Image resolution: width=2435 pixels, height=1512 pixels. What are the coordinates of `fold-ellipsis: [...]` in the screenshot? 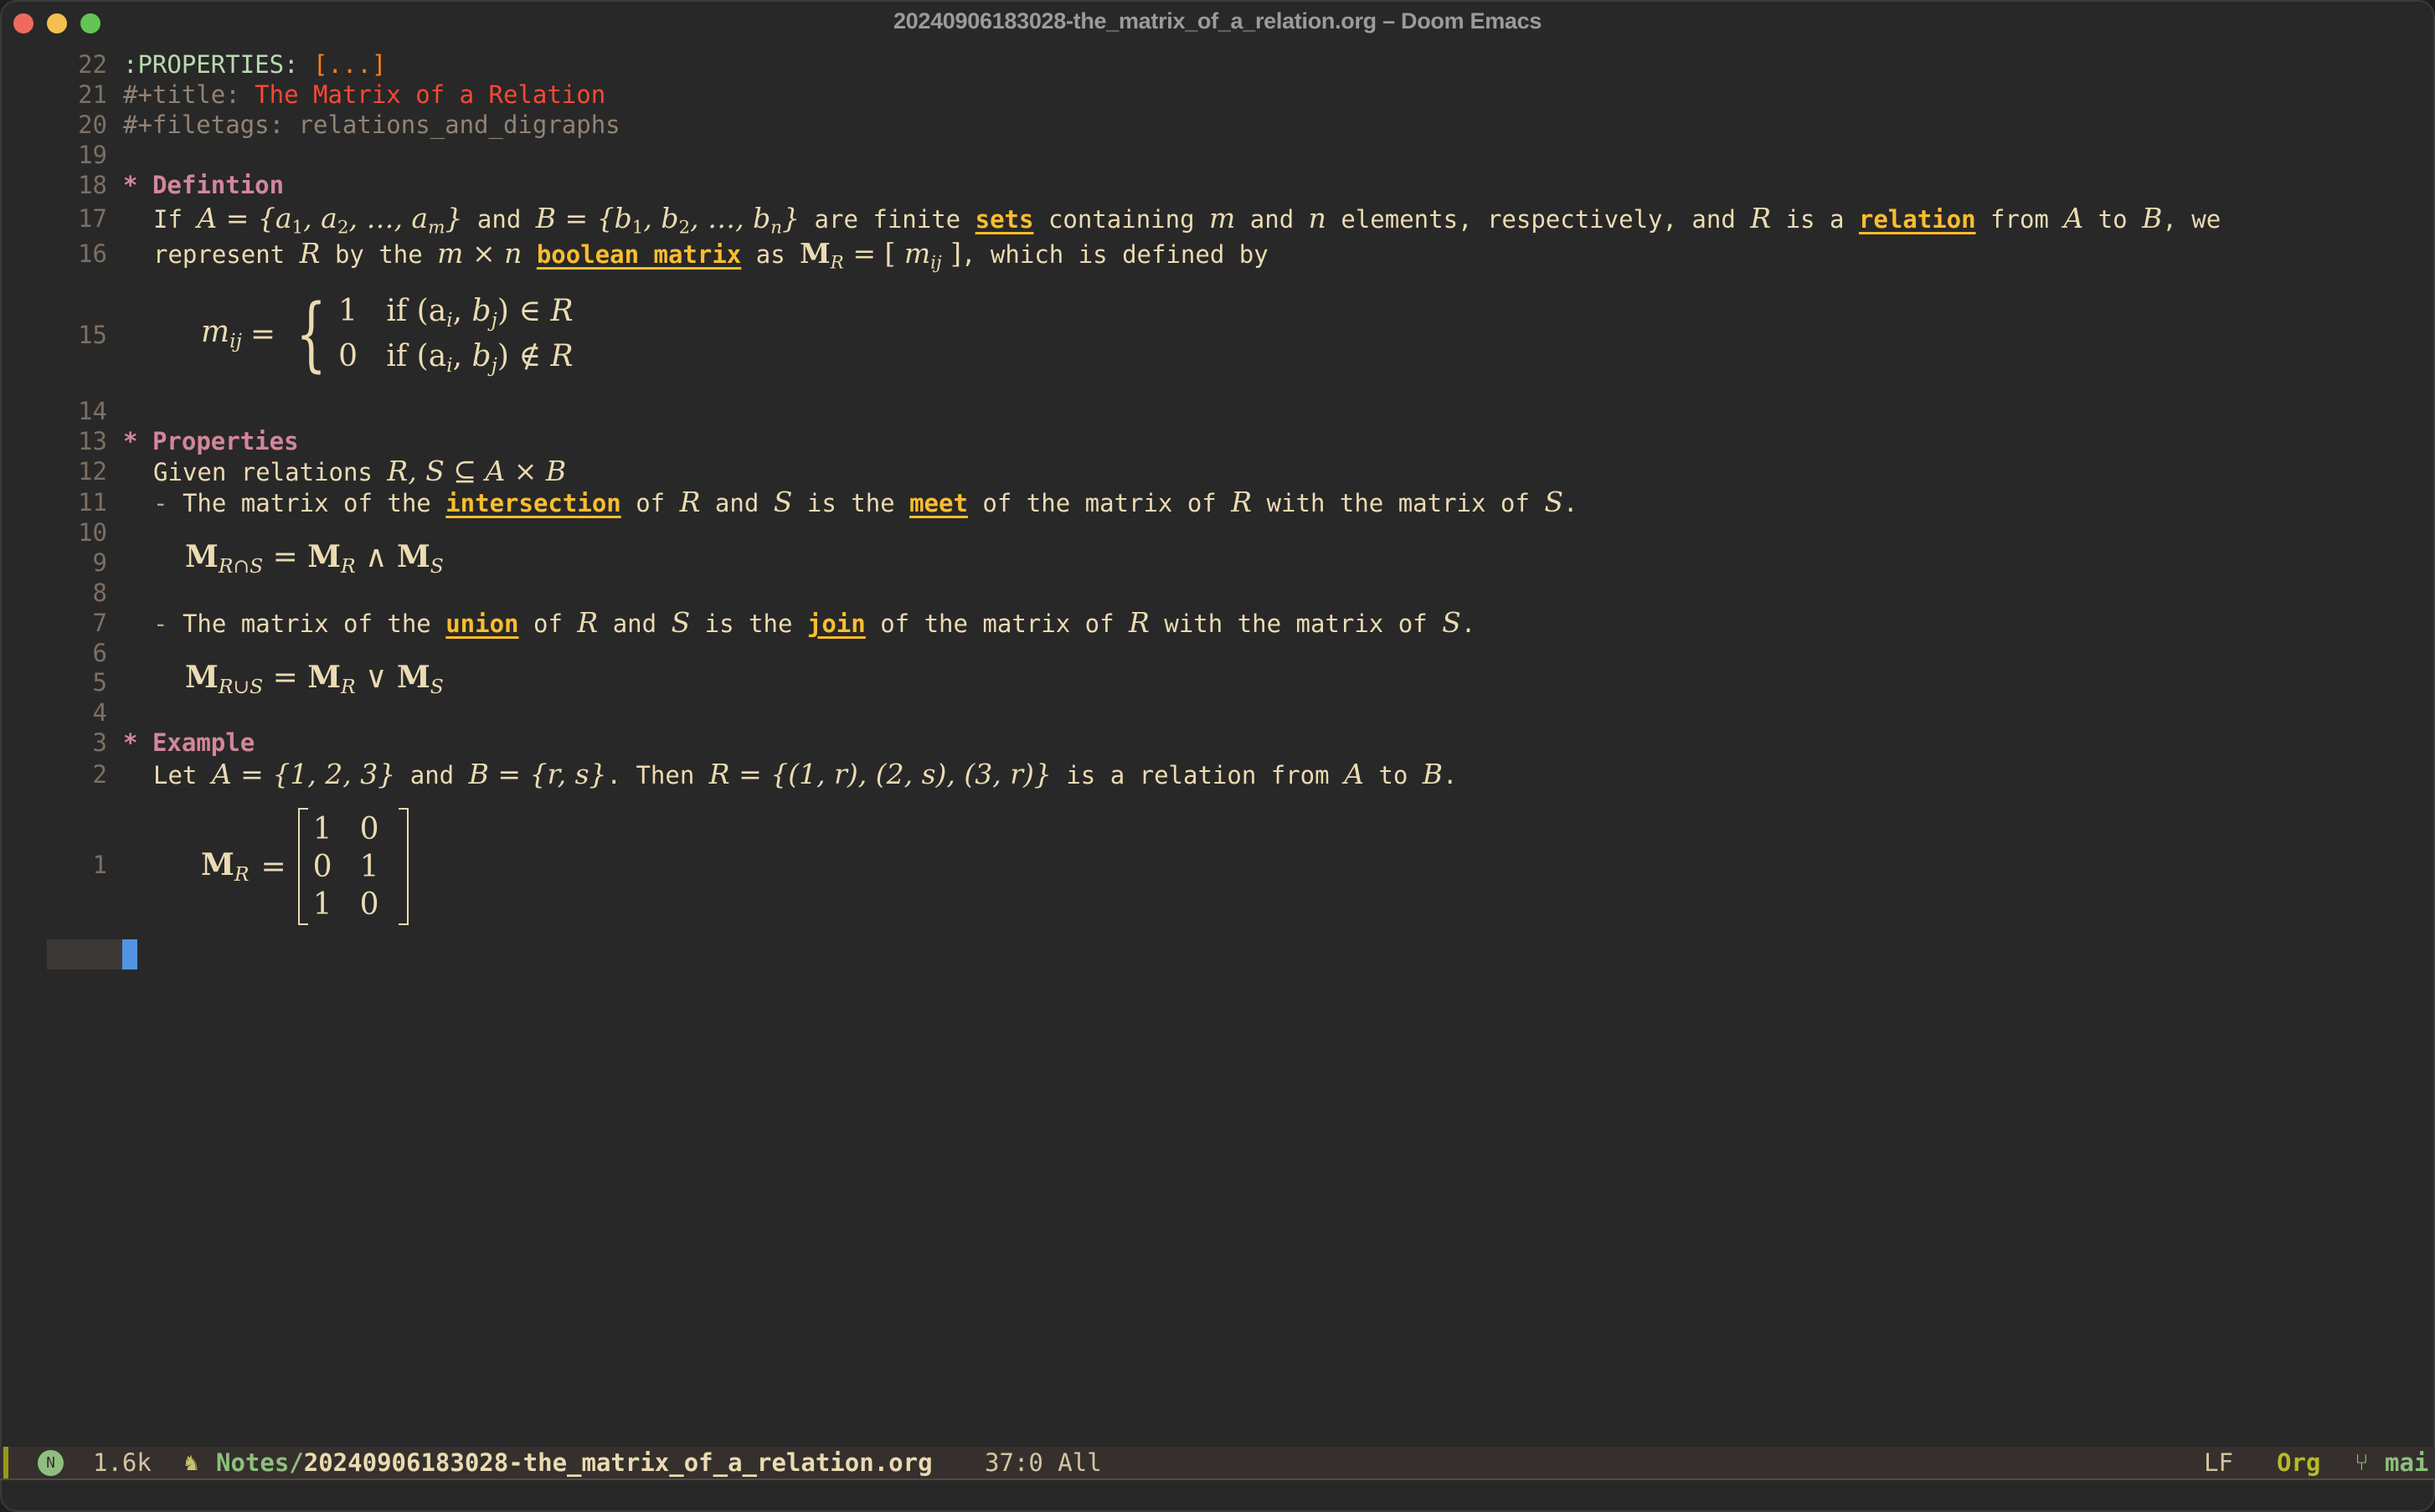 It's located at (349, 65).